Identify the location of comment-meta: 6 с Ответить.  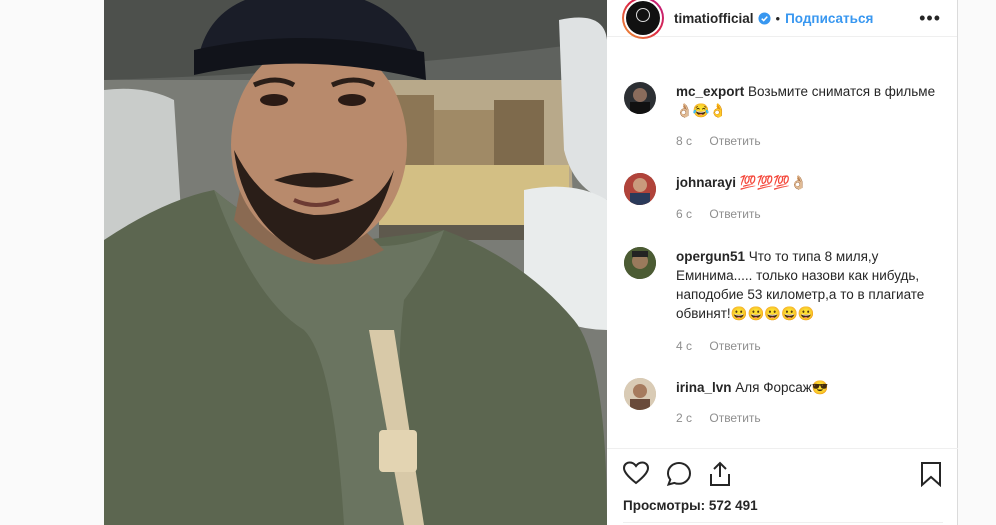
(725, 214).